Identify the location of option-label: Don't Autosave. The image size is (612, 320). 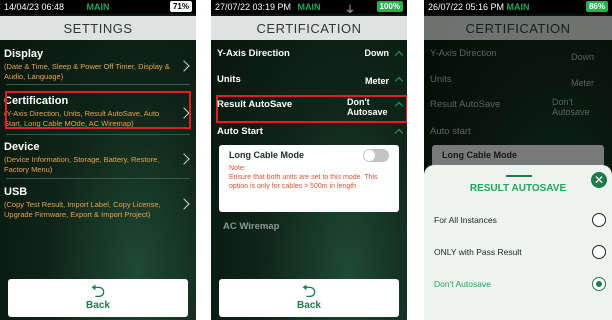
(462, 284).